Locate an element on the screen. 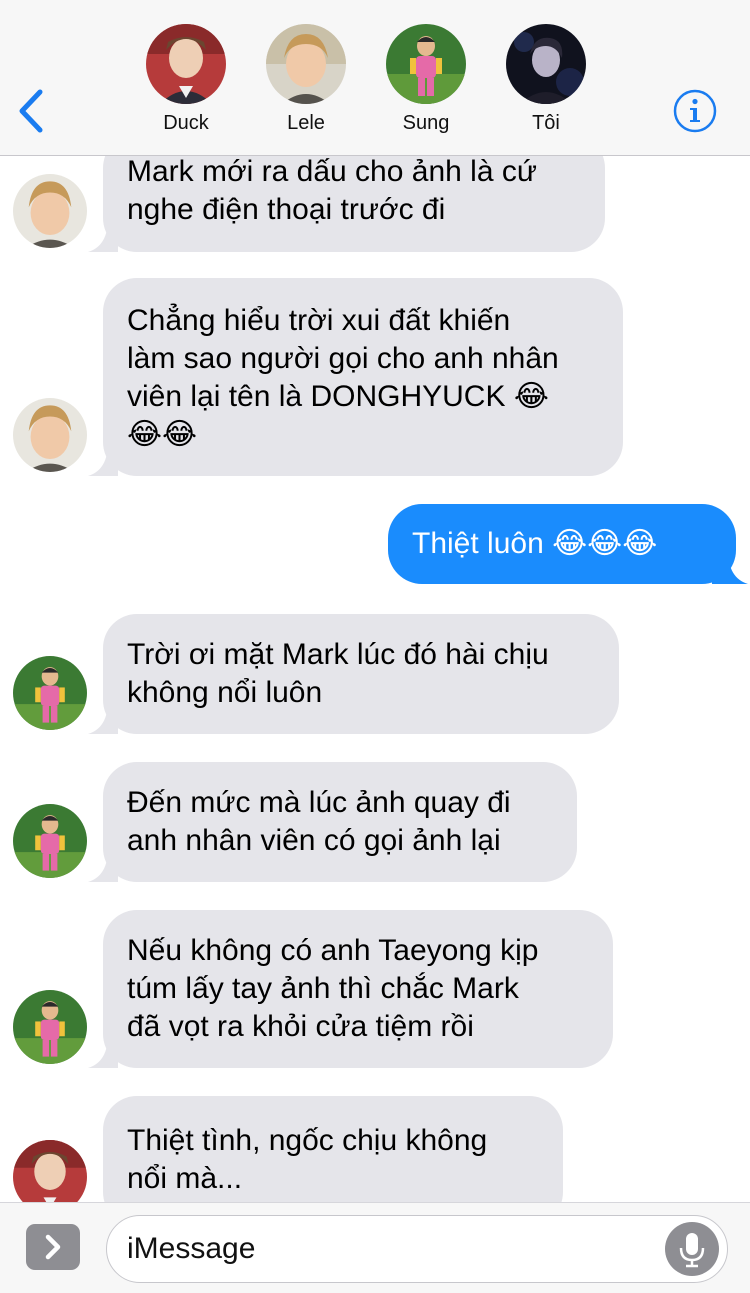  message-text: anh nhân viên có gọi ảnh lại is located at coordinates (314, 840).